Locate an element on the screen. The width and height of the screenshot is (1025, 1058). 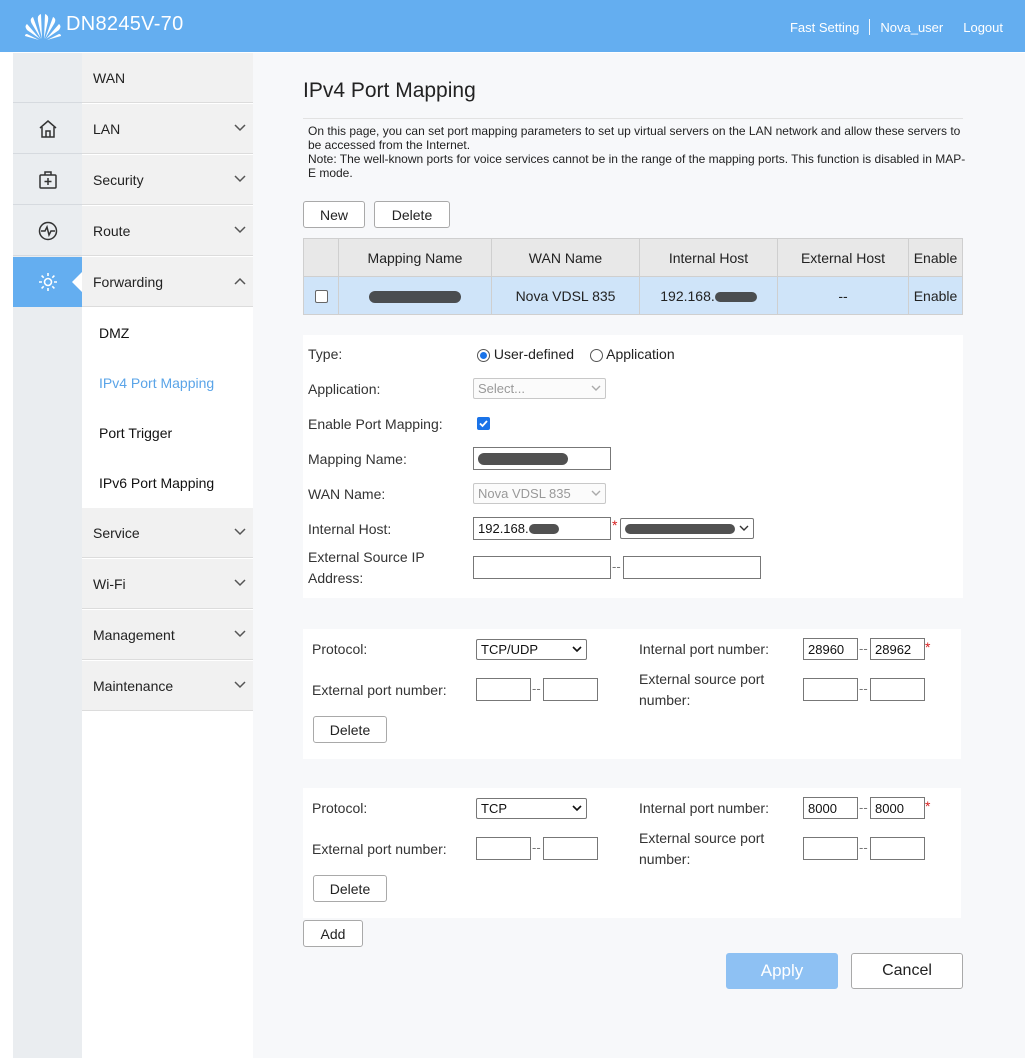
apply-button: Apply is located at coordinates (782, 971).